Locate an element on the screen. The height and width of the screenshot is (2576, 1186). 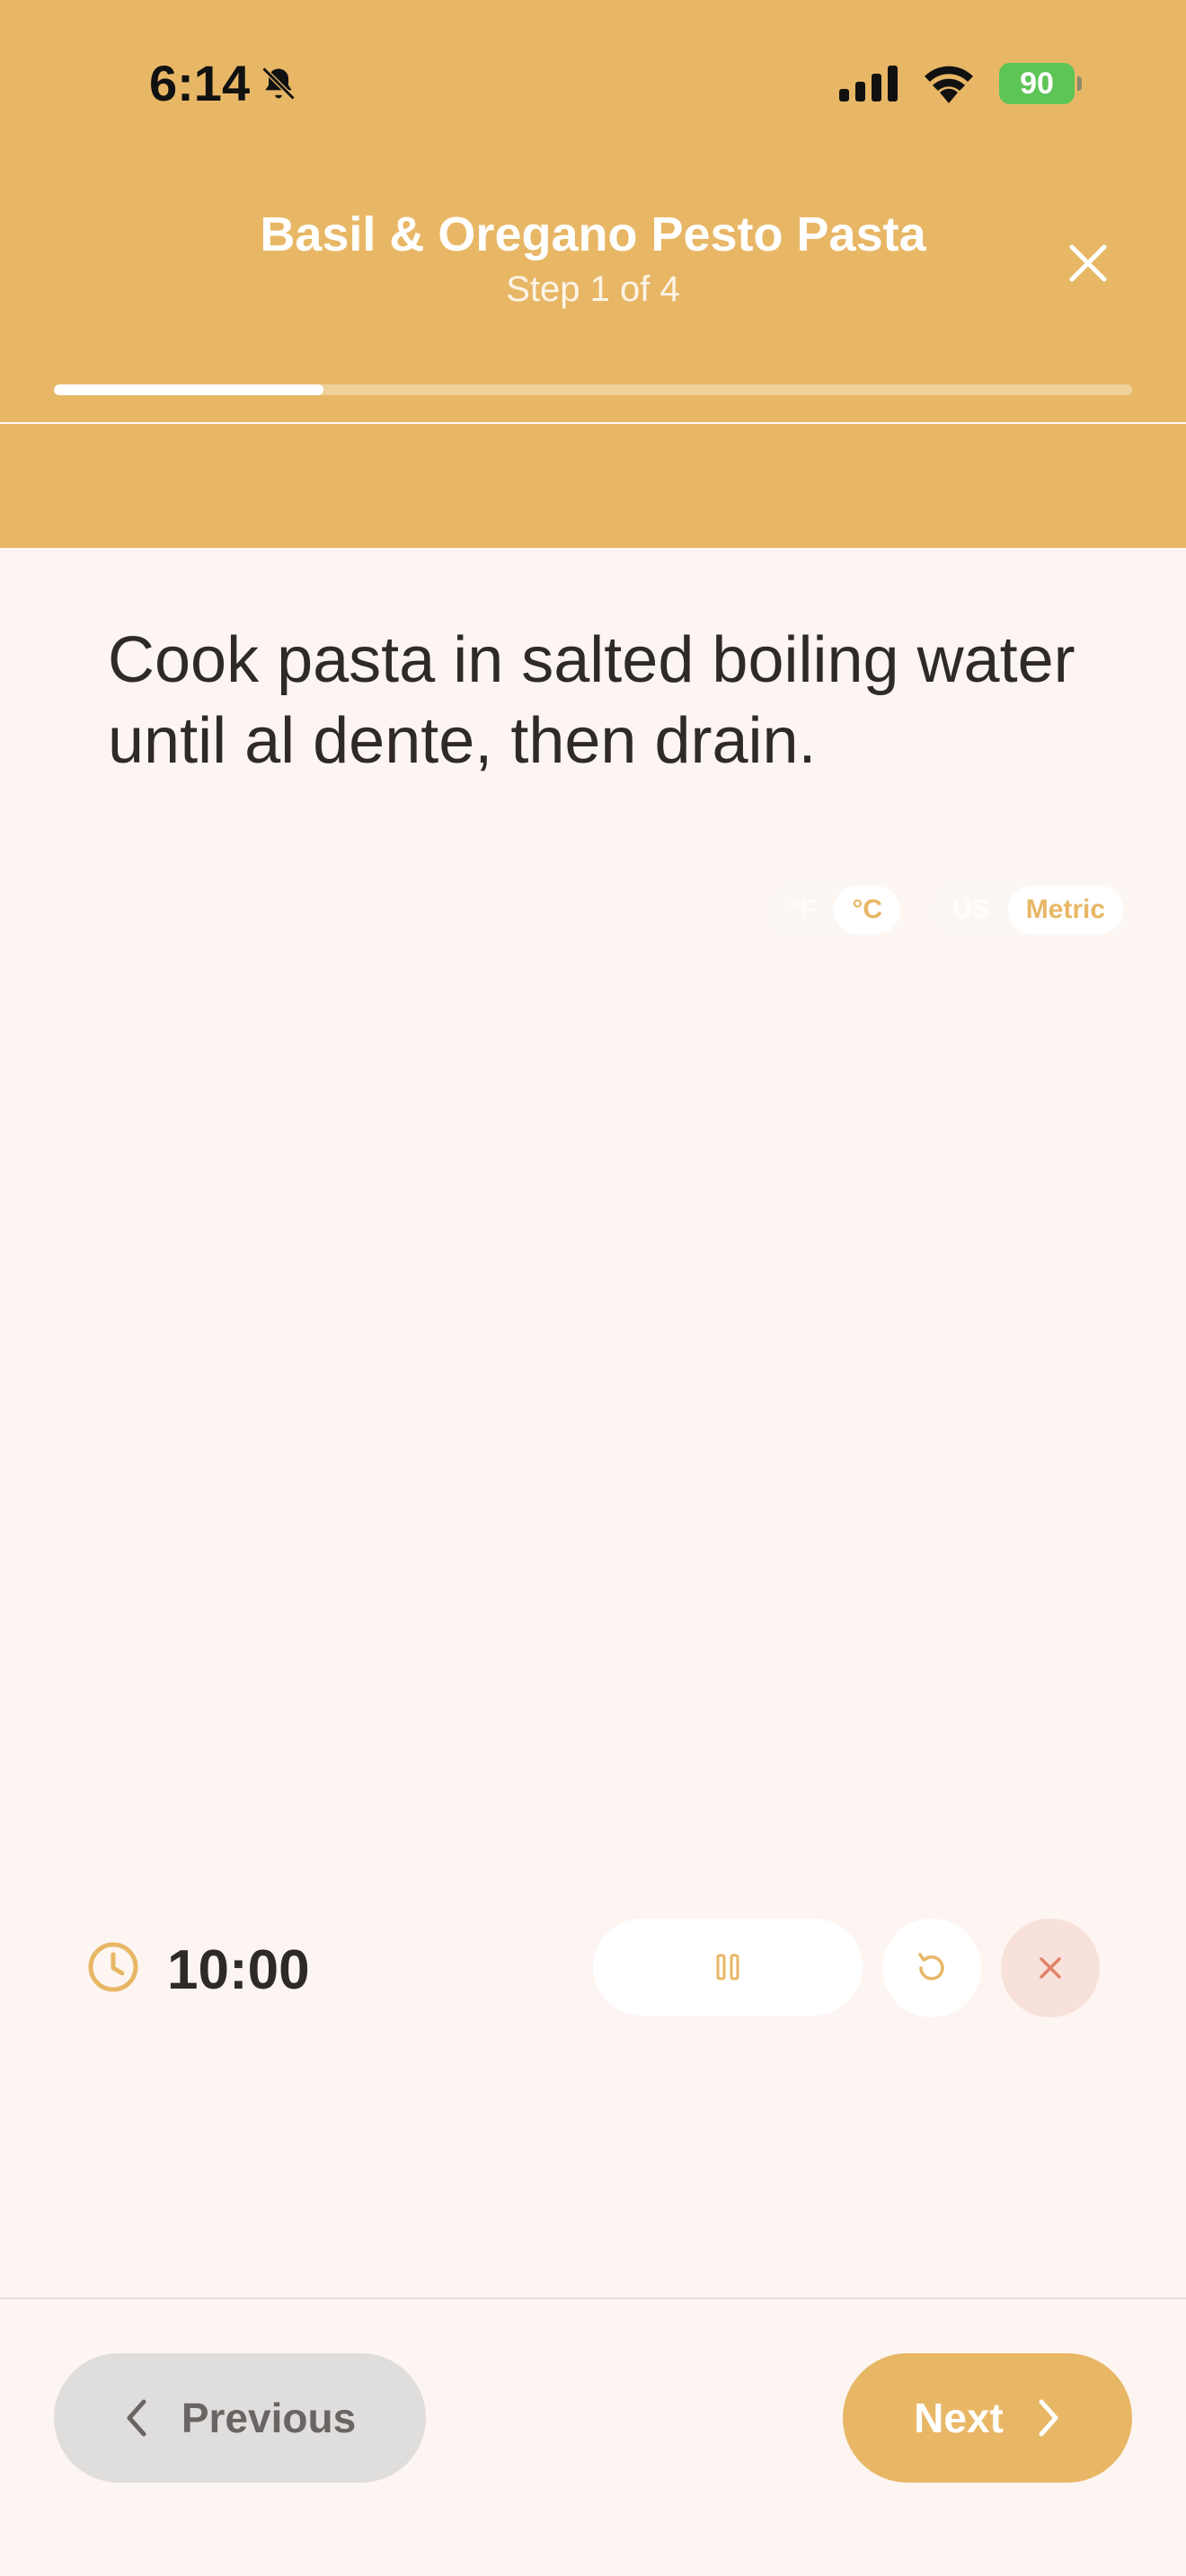
timer-pause-button is located at coordinates (728, 1967).